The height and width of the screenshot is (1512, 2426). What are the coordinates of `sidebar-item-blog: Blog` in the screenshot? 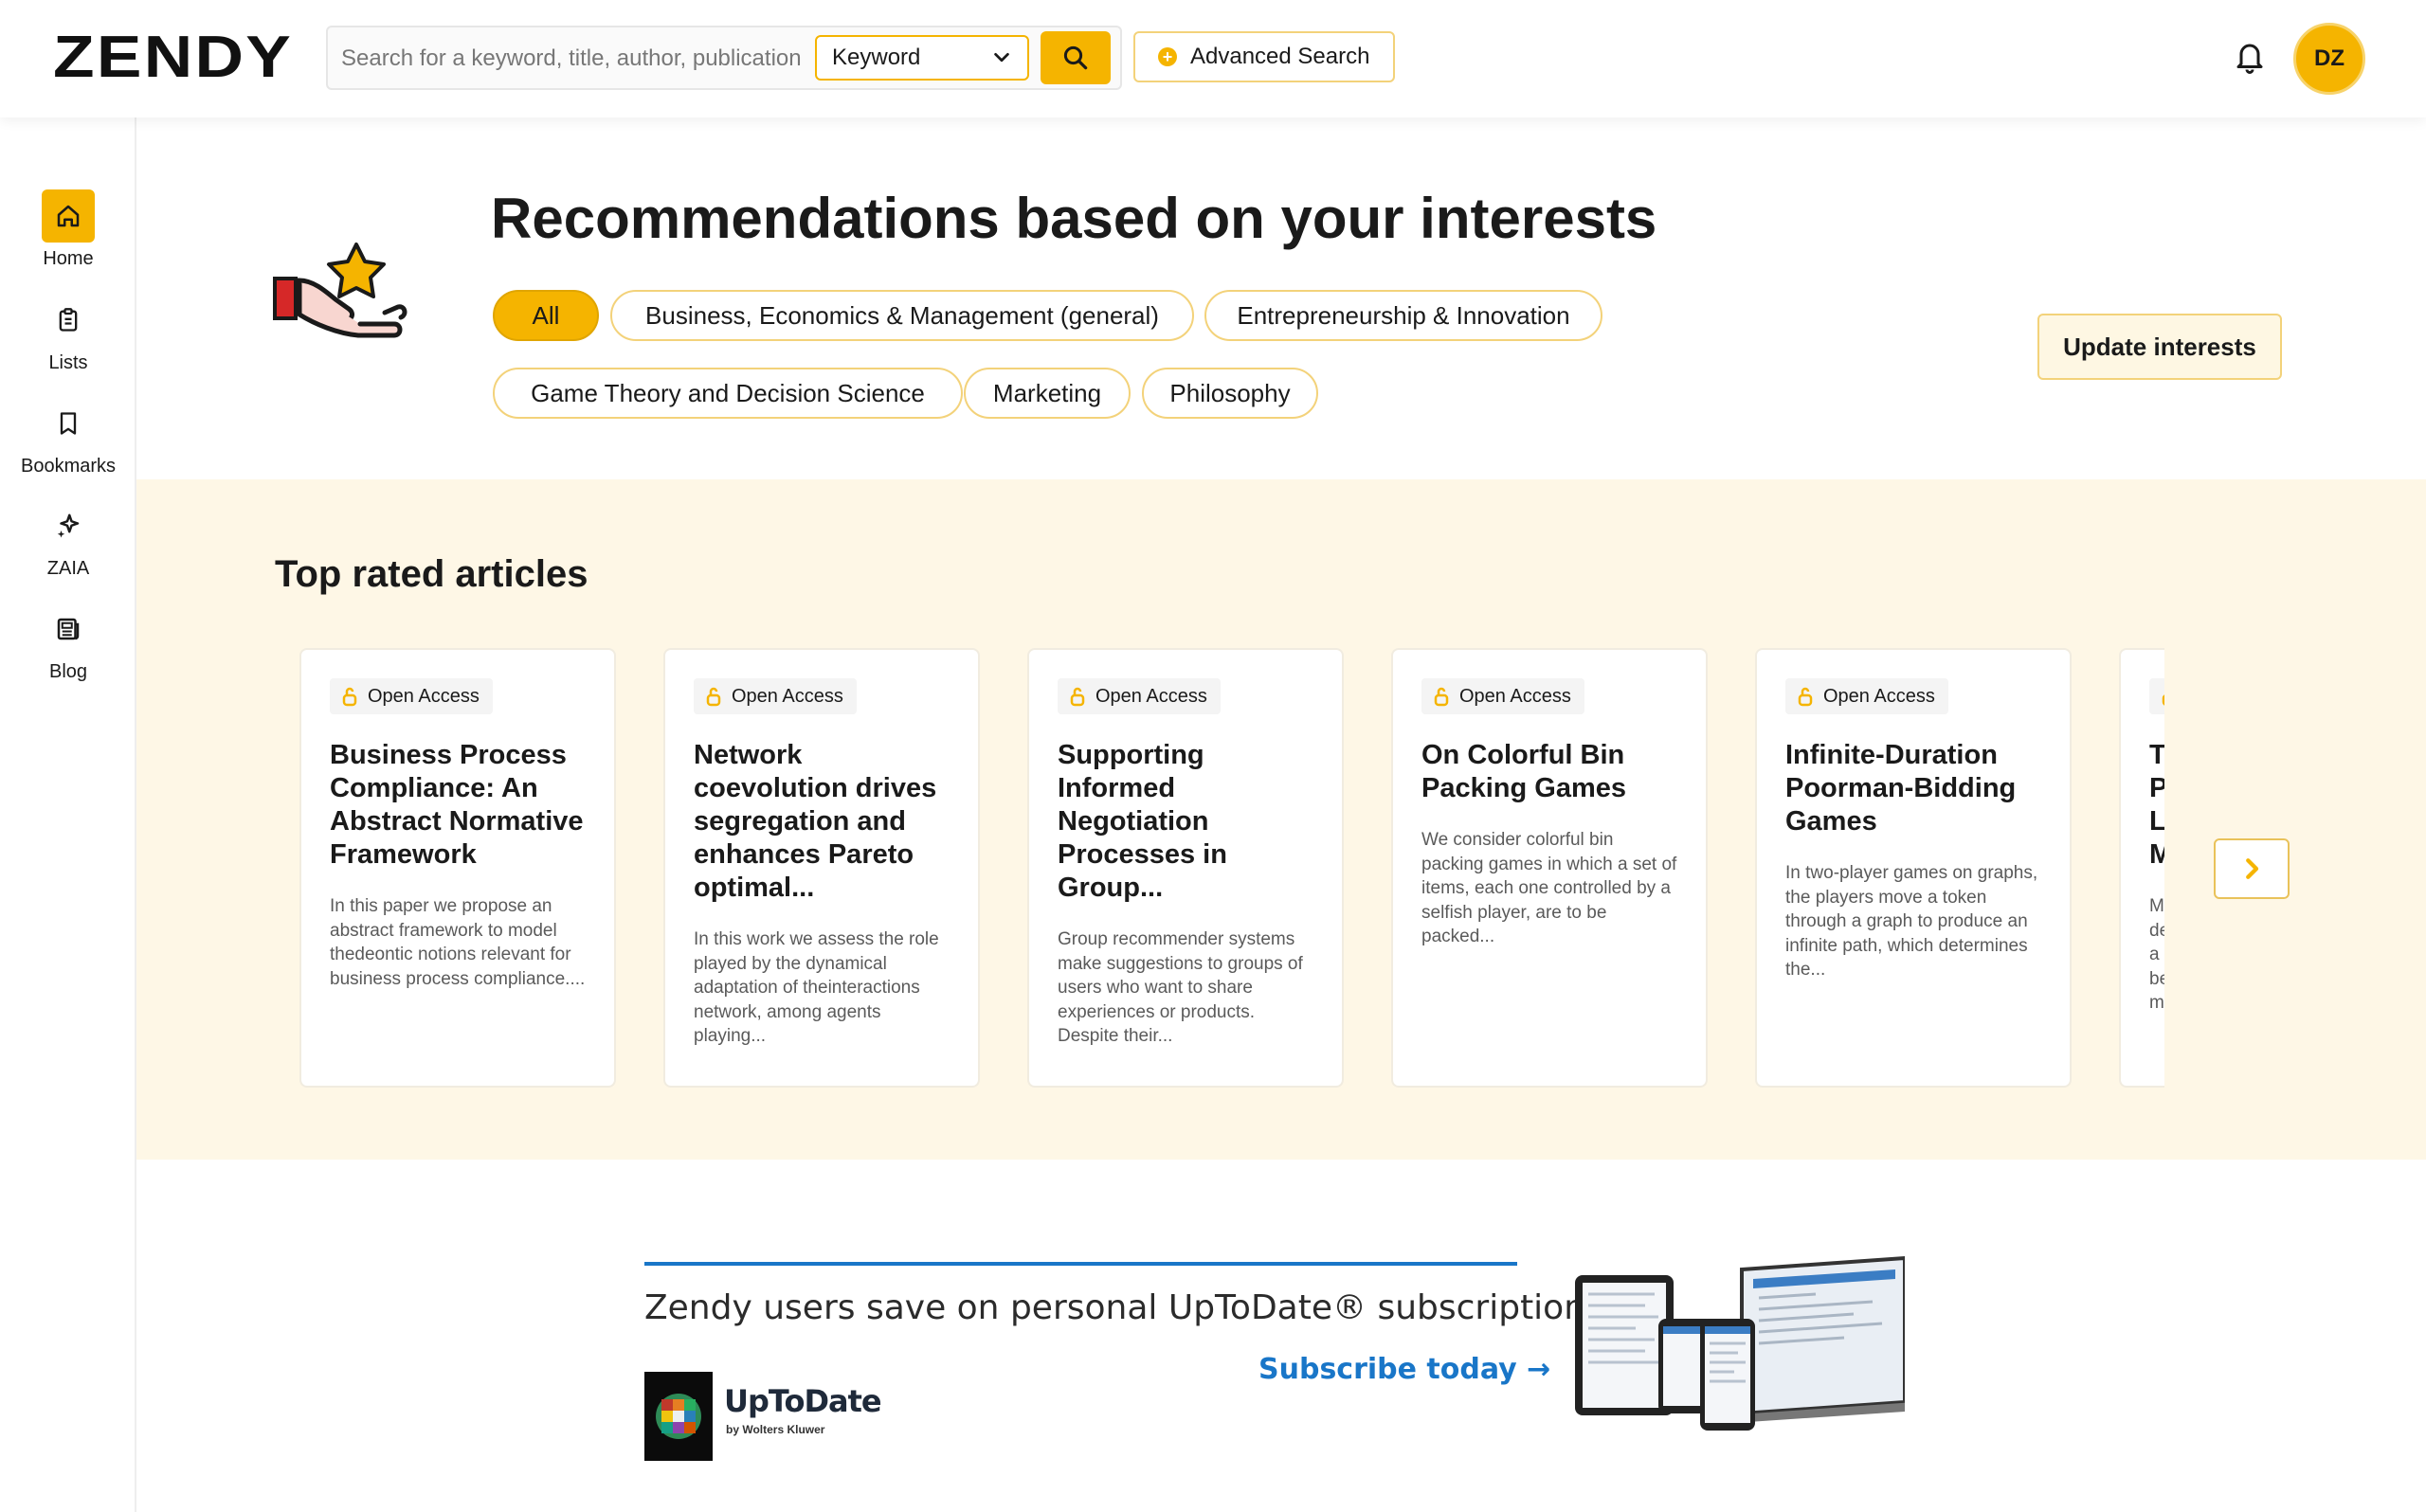 It's located at (68, 643).